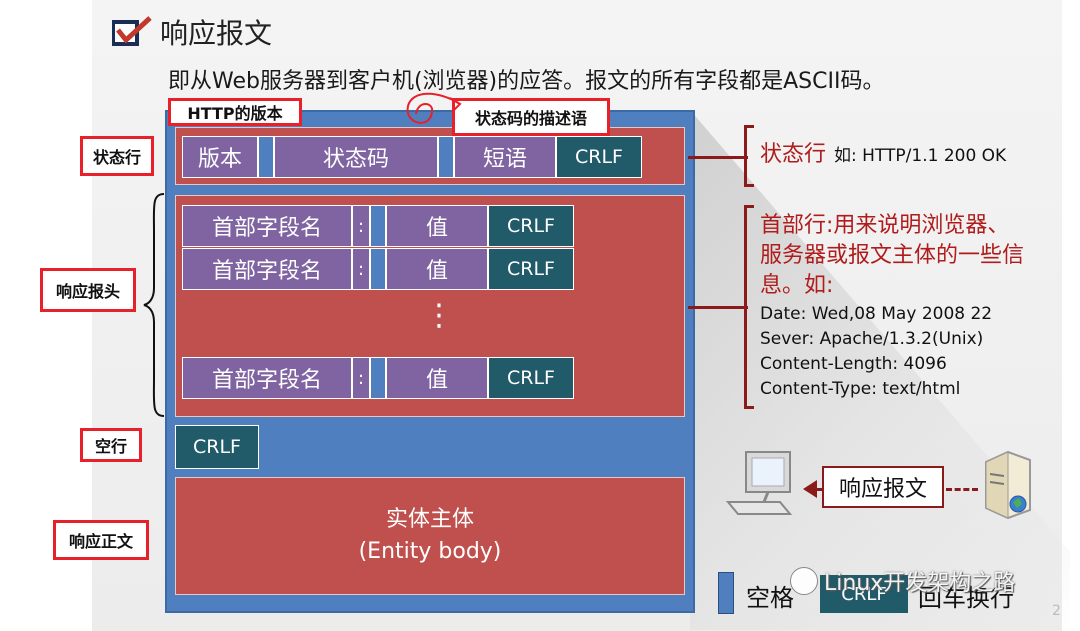 The height and width of the screenshot is (631, 1080). I want to click on header-example: Sever: Apache/1.3.2(Unix), so click(872, 339).